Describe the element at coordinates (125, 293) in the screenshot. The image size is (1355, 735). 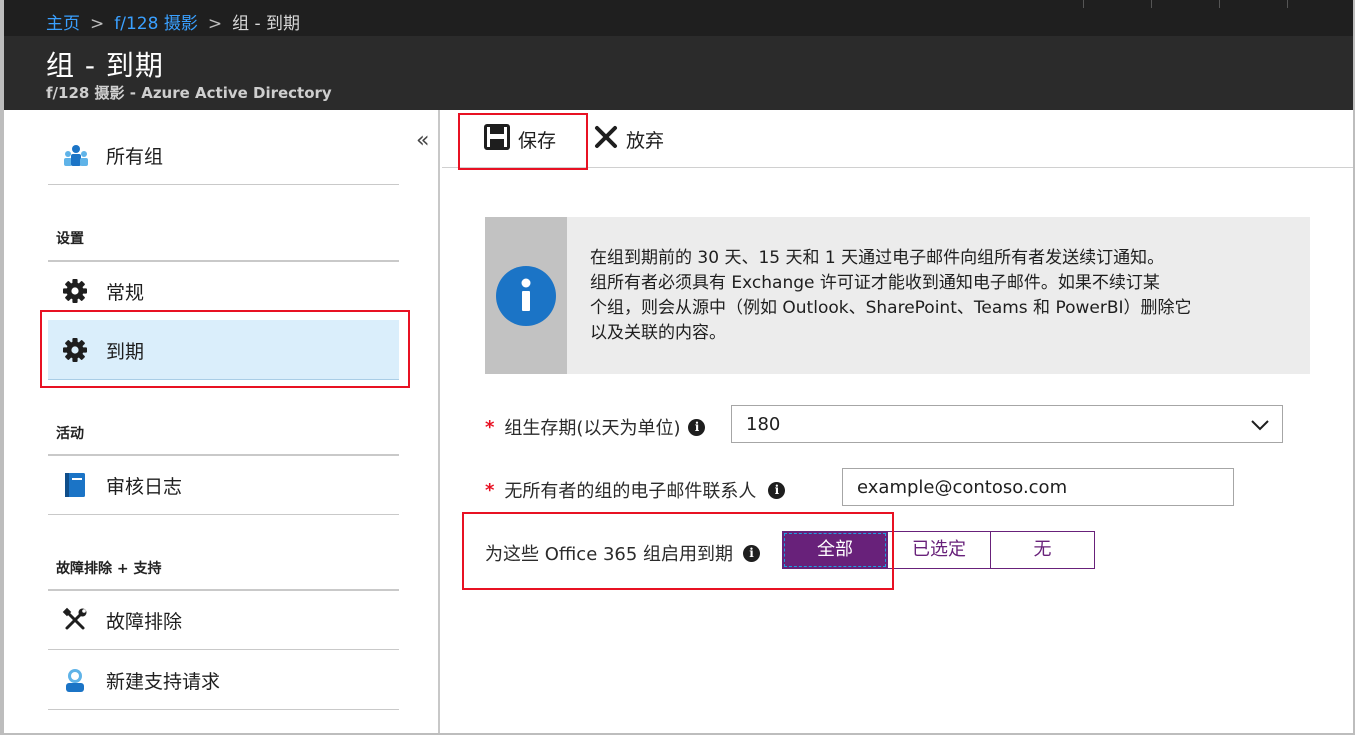
I see `sidebar-item-label: 常规` at that location.